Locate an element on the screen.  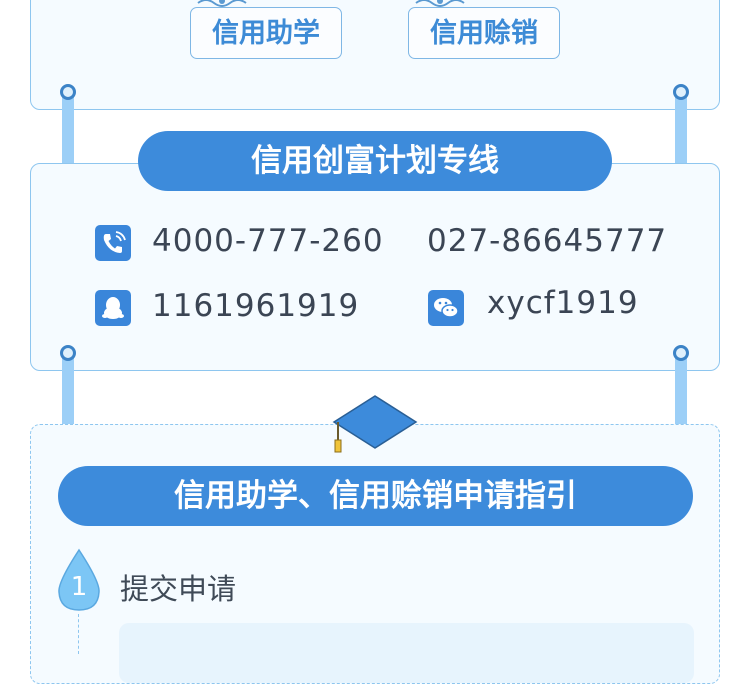
tag-decoration-left is located at coordinates (227, 3).